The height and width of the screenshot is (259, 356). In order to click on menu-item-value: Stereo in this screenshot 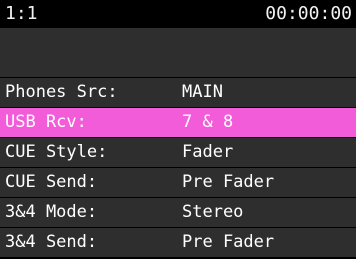, I will do `click(213, 212)`.